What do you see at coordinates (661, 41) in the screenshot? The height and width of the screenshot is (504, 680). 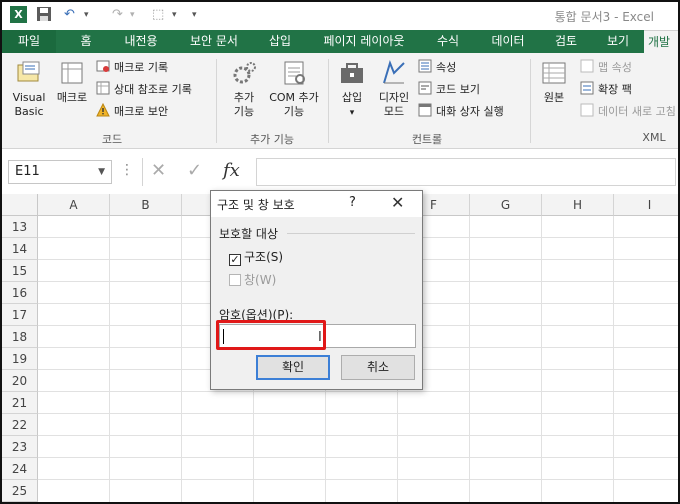 I see `tab-developer: 개발` at bounding box center [661, 41].